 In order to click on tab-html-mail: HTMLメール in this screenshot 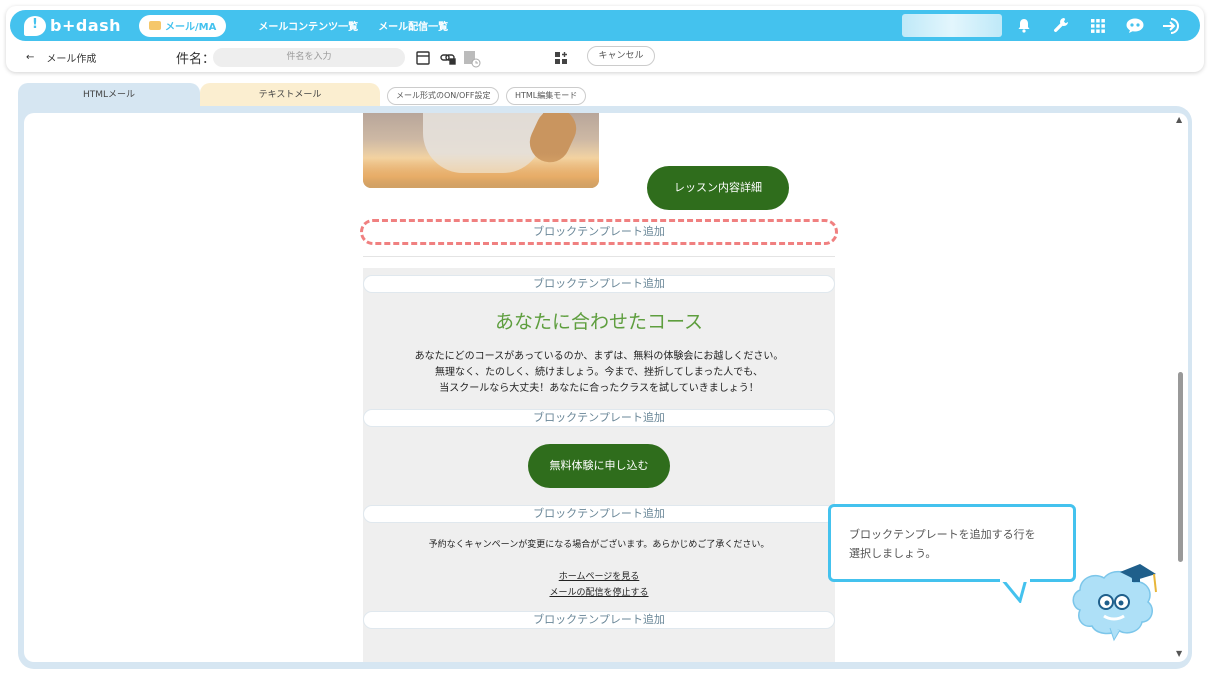, I will do `click(109, 95)`.